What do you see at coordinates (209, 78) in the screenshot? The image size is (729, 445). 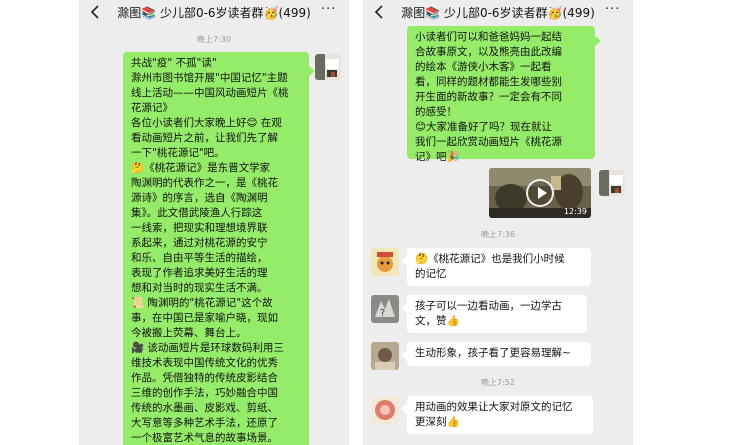 I see `message-line: 滁州市图书馆开展"中国记忆"主题` at bounding box center [209, 78].